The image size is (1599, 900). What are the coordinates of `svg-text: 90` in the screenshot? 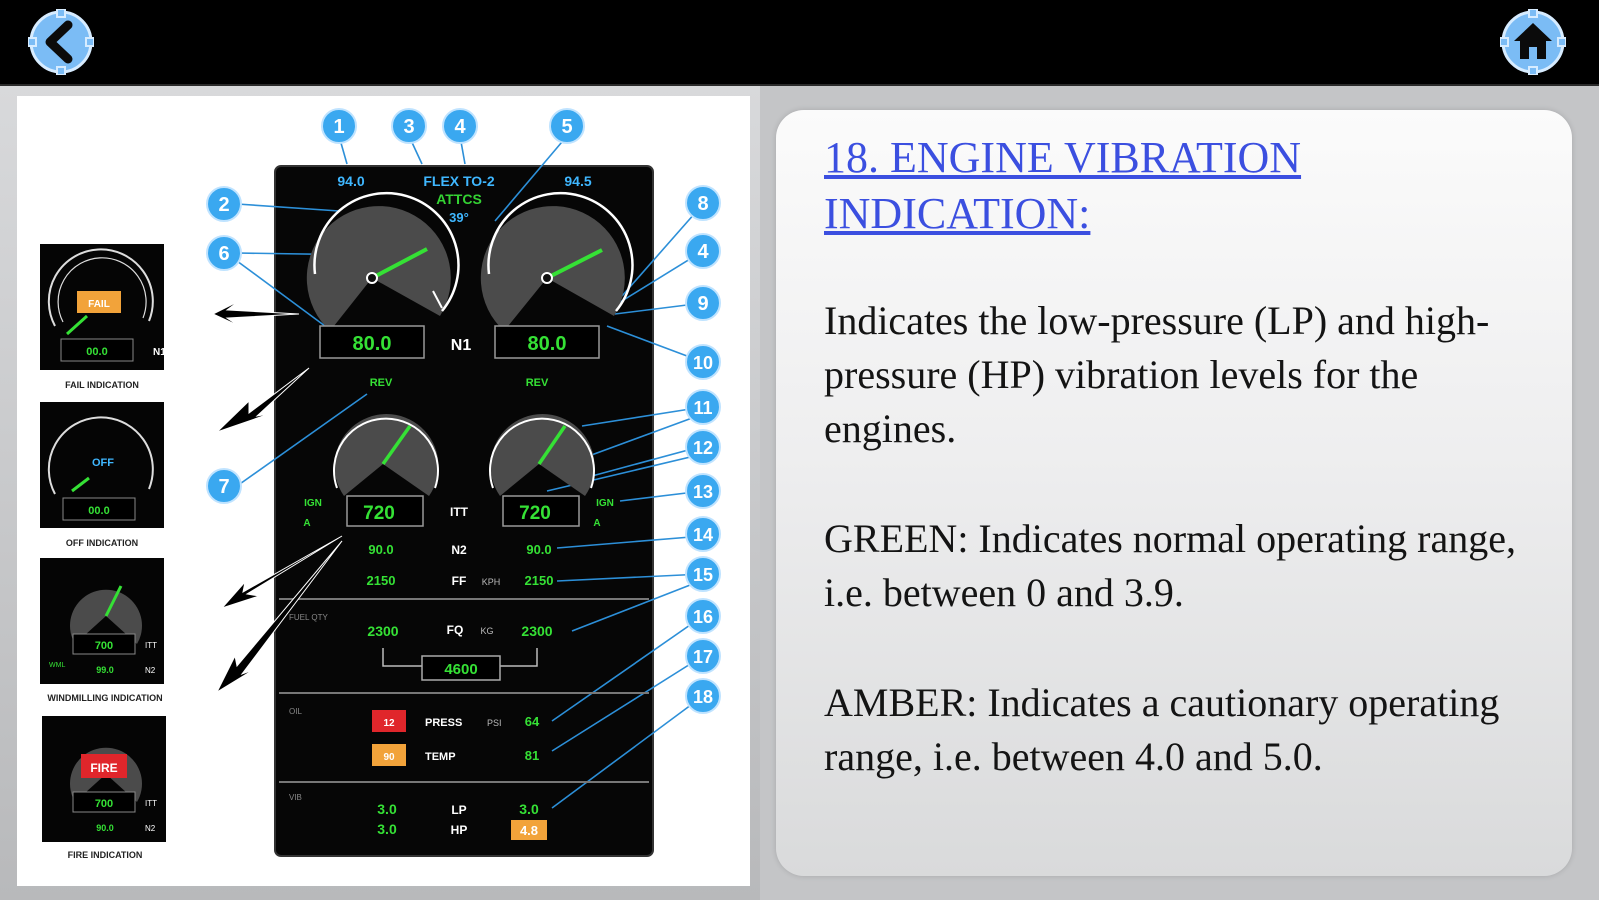 It's located at (389, 757).